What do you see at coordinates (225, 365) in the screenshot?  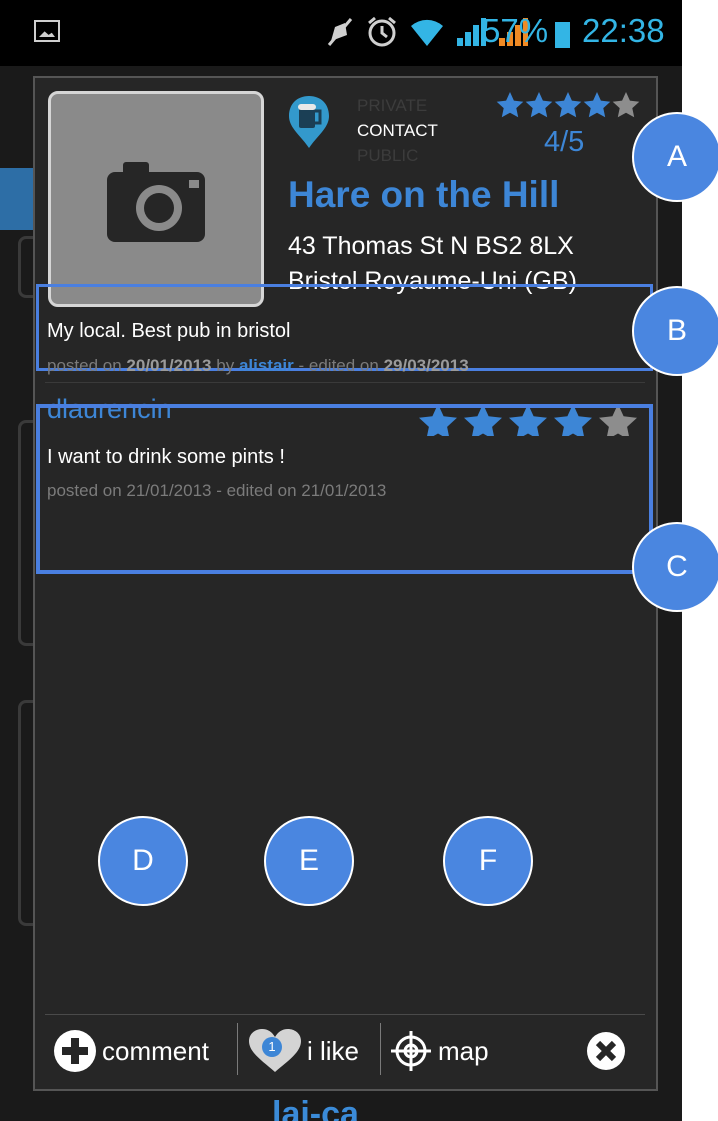 I see `comment-1-by-label: by` at bounding box center [225, 365].